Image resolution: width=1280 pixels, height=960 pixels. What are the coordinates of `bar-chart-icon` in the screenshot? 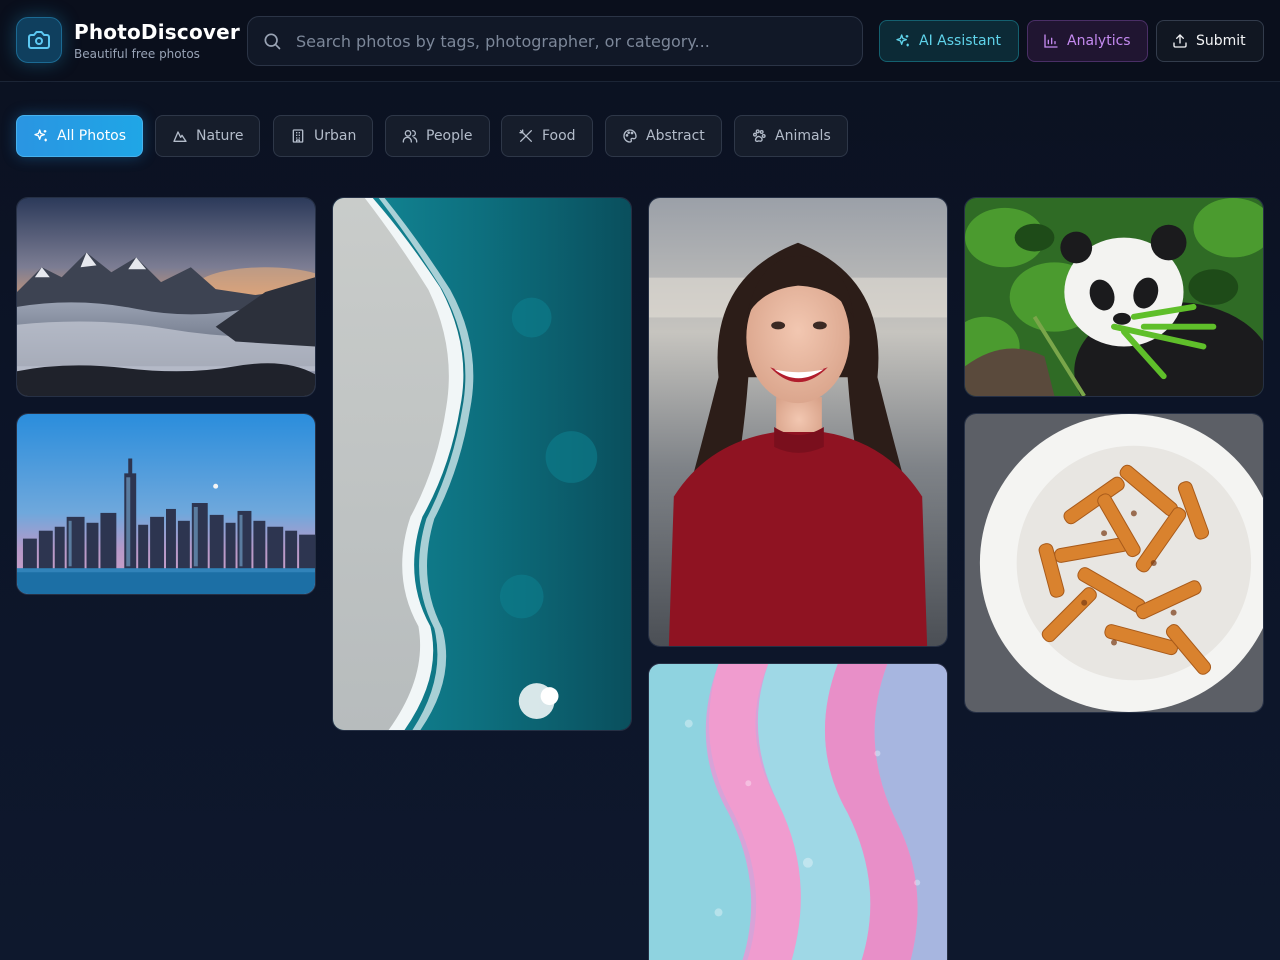 It's located at (1051, 41).